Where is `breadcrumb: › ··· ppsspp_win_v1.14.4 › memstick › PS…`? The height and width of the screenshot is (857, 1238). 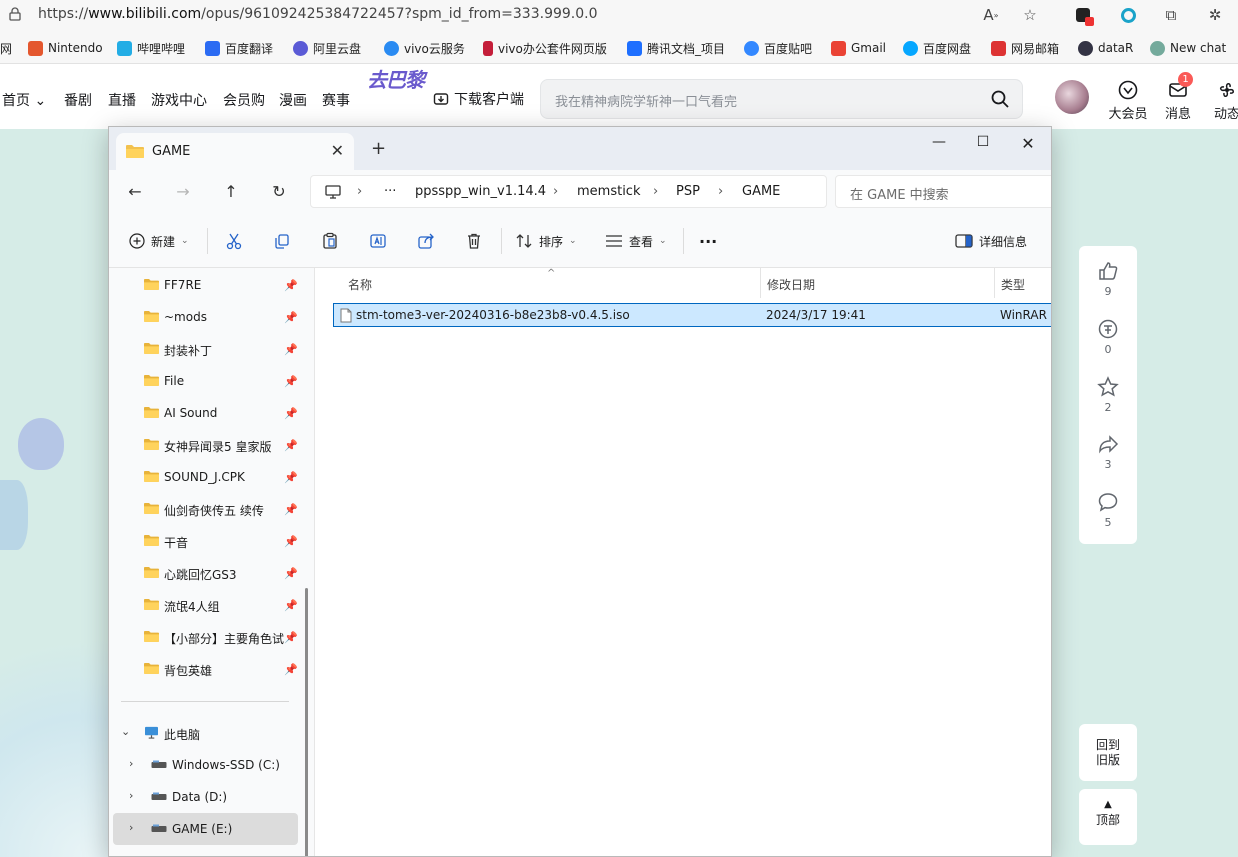
breadcrumb: › ··· ppsspp_win_v1.14.4 › memstick › PS… is located at coordinates (568, 191).